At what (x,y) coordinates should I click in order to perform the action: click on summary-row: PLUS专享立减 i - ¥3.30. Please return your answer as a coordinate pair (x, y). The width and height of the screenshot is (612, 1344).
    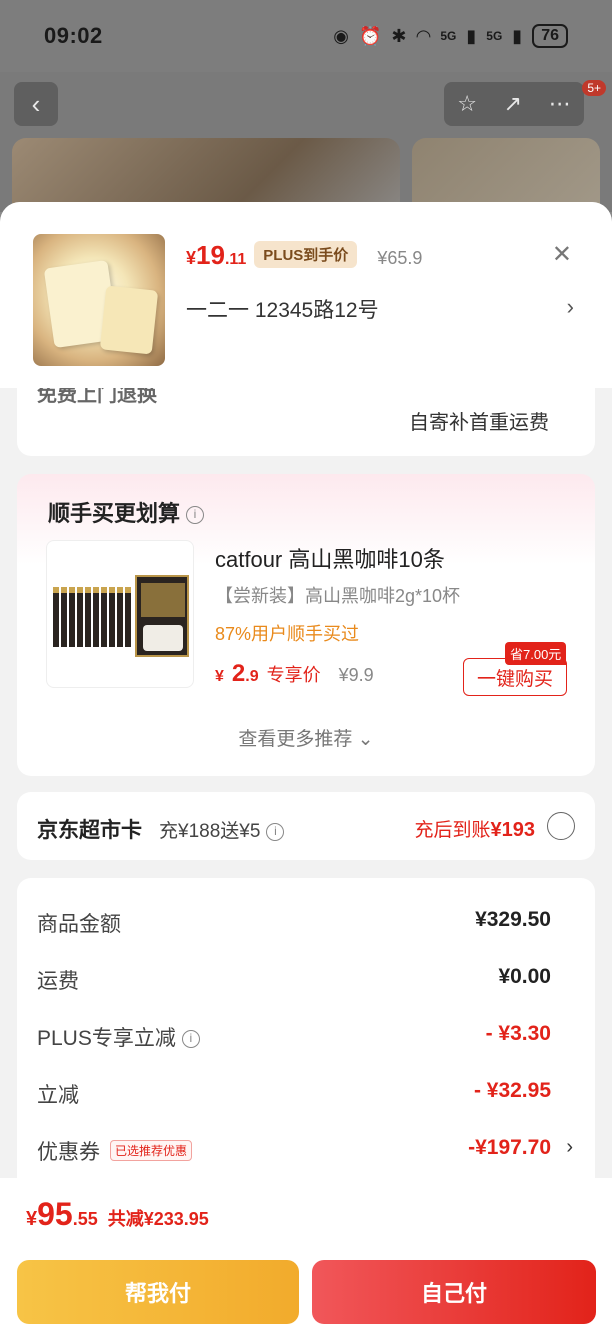
    Looking at the image, I should click on (294, 1036).